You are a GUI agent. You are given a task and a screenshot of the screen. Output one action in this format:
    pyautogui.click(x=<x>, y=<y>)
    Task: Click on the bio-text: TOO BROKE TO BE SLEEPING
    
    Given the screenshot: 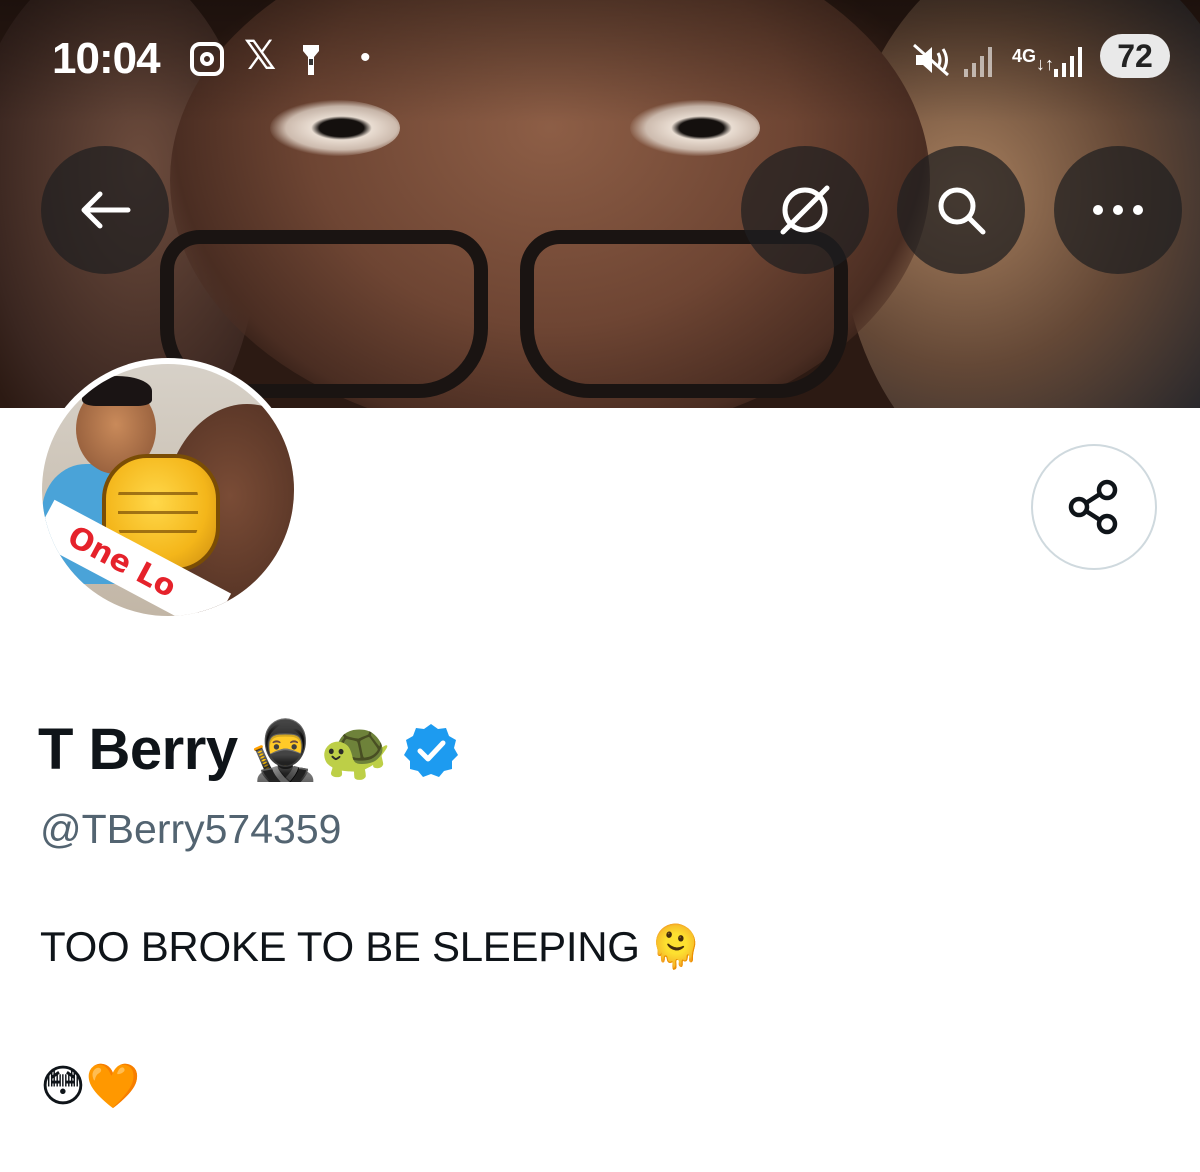 What is the action you would take?
    pyautogui.click(x=340, y=946)
    